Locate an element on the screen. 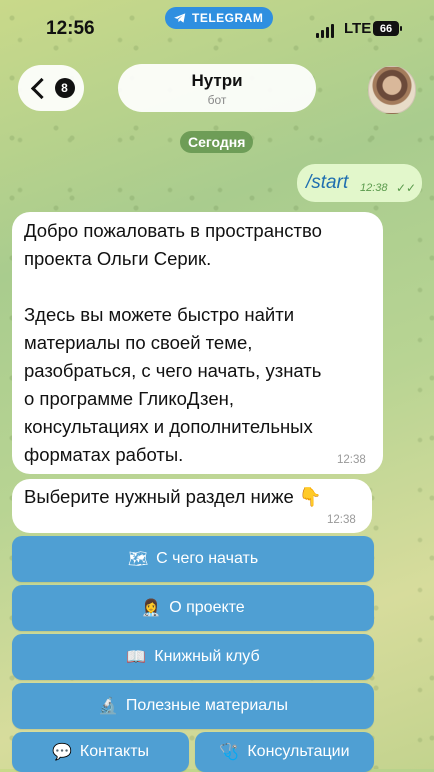 This screenshot has width=434, height=772. status-time: 12:56 is located at coordinates (70, 28).